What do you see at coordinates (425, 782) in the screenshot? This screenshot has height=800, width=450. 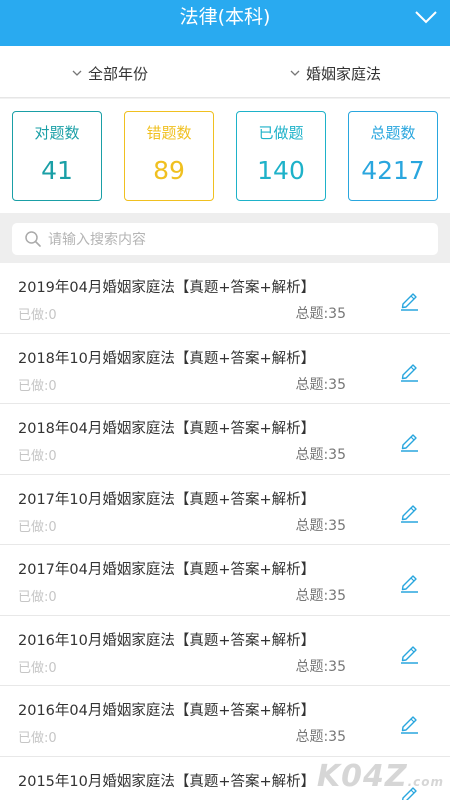 I see `watermark-suffix: .com` at bounding box center [425, 782].